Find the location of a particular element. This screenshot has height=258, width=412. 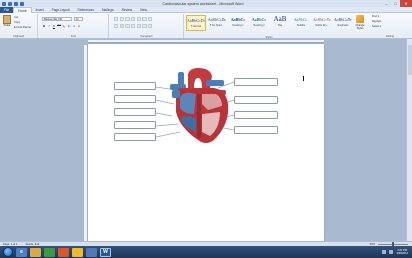

heart-diagram is located at coordinates (196, 108).